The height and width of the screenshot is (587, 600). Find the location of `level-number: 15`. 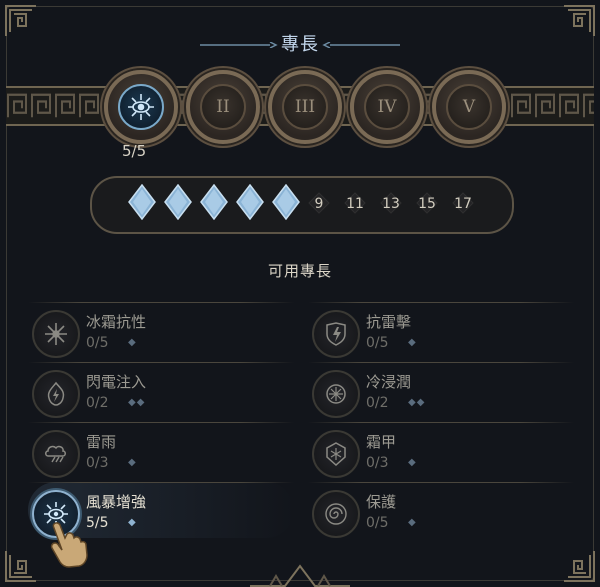

level-number: 15 is located at coordinates (427, 204).